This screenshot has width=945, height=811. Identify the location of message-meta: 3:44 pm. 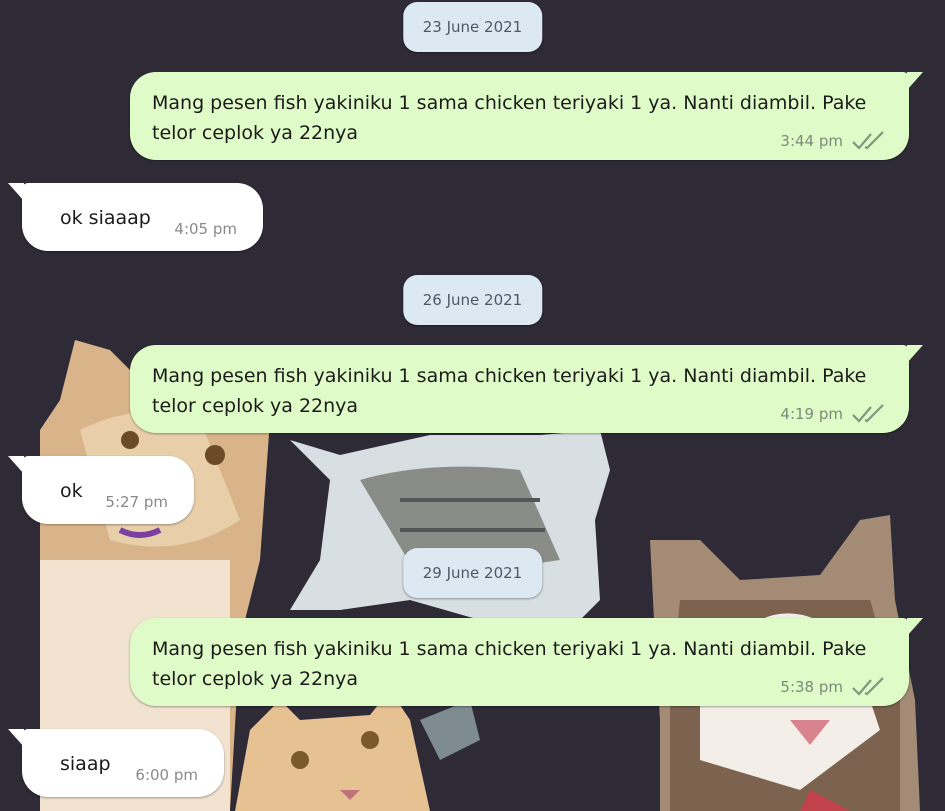
(833, 141).